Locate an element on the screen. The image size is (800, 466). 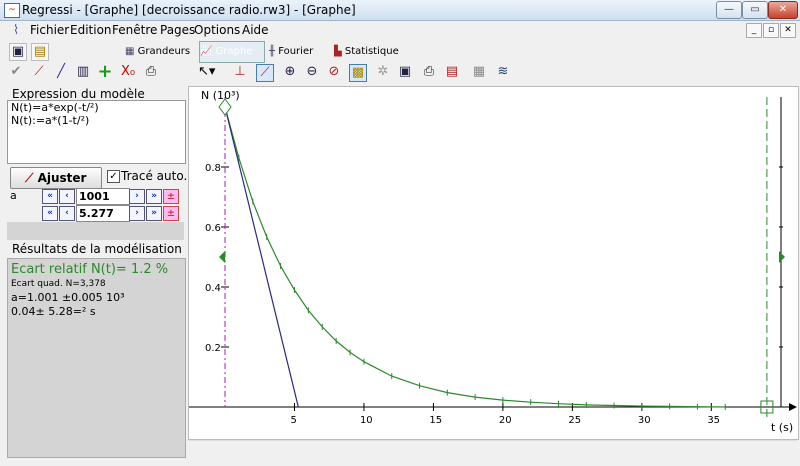
mdi-minimize-button: _ is located at coordinates (754, 30).